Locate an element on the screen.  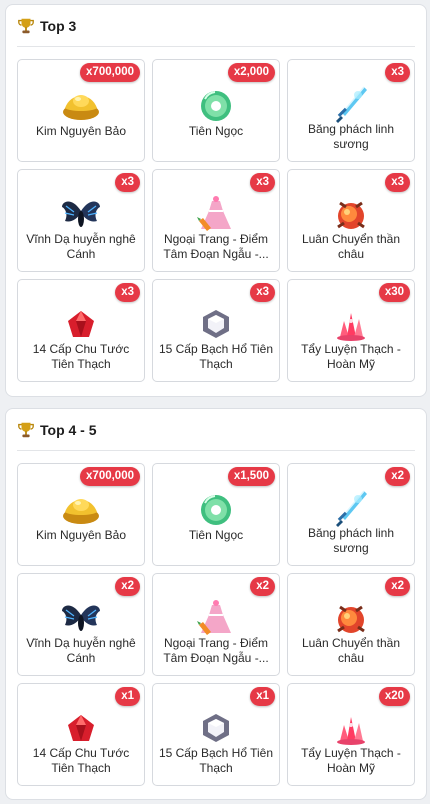
section-title: Top 4 - 5 is located at coordinates (68, 429).